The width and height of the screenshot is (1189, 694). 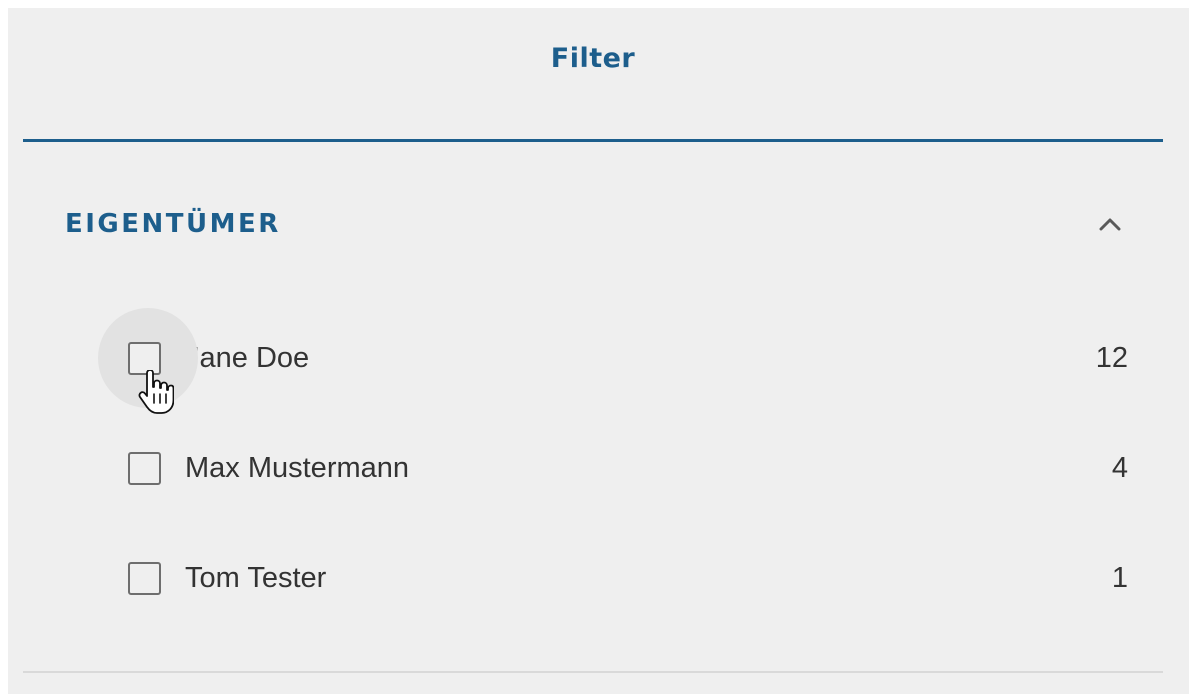 What do you see at coordinates (595, 224) in the screenshot?
I see `owner-section-header: EIGENTÜMER` at bounding box center [595, 224].